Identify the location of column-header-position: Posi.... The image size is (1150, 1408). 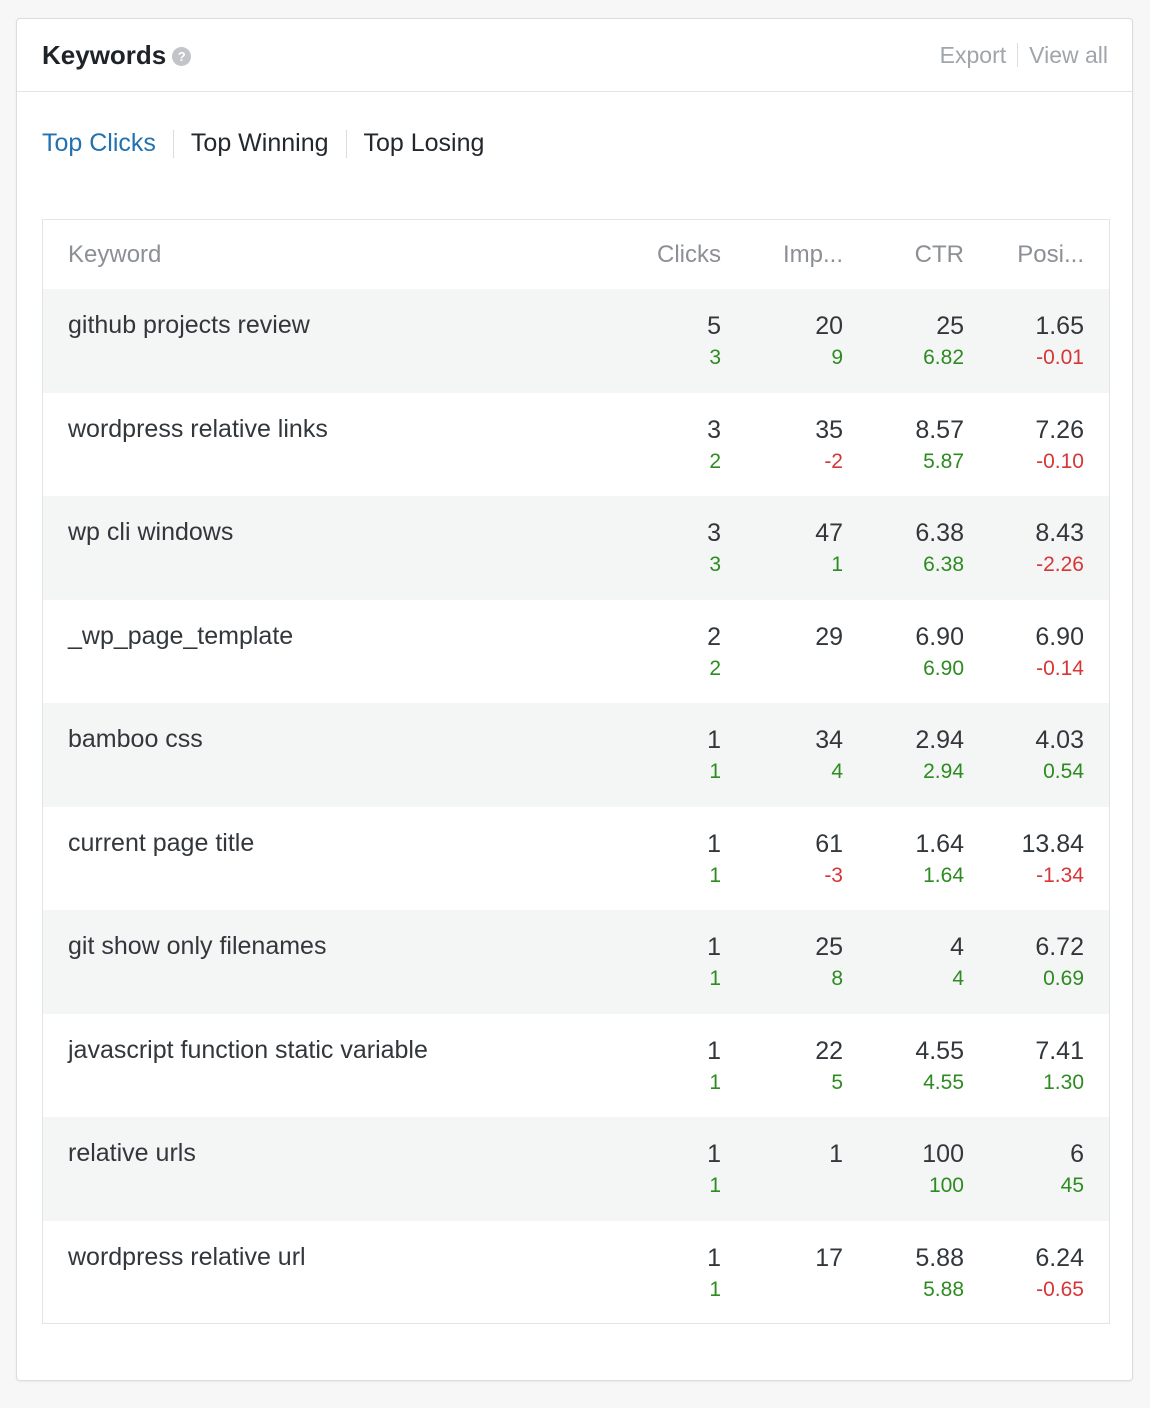
(1024, 255).